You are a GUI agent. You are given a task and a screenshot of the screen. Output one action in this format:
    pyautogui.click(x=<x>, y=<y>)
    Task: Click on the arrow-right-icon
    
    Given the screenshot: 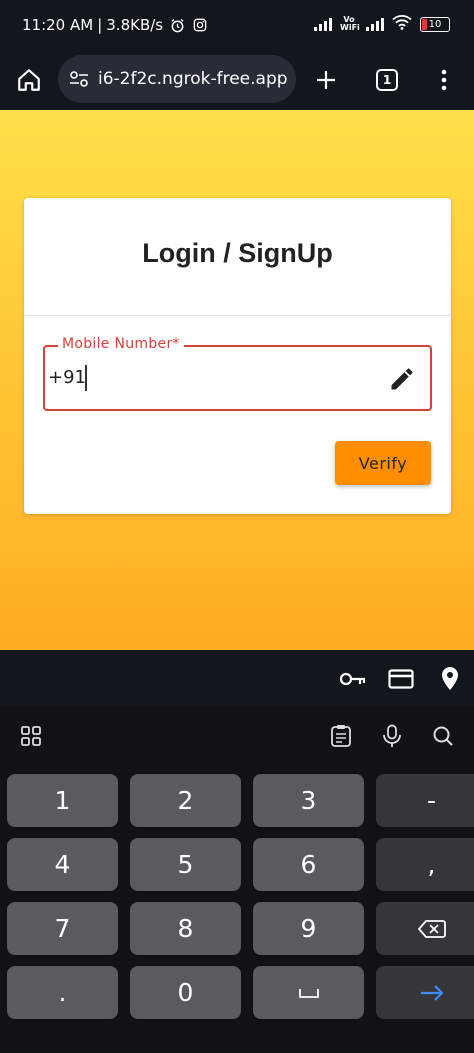 What is the action you would take?
    pyautogui.click(x=431, y=992)
    